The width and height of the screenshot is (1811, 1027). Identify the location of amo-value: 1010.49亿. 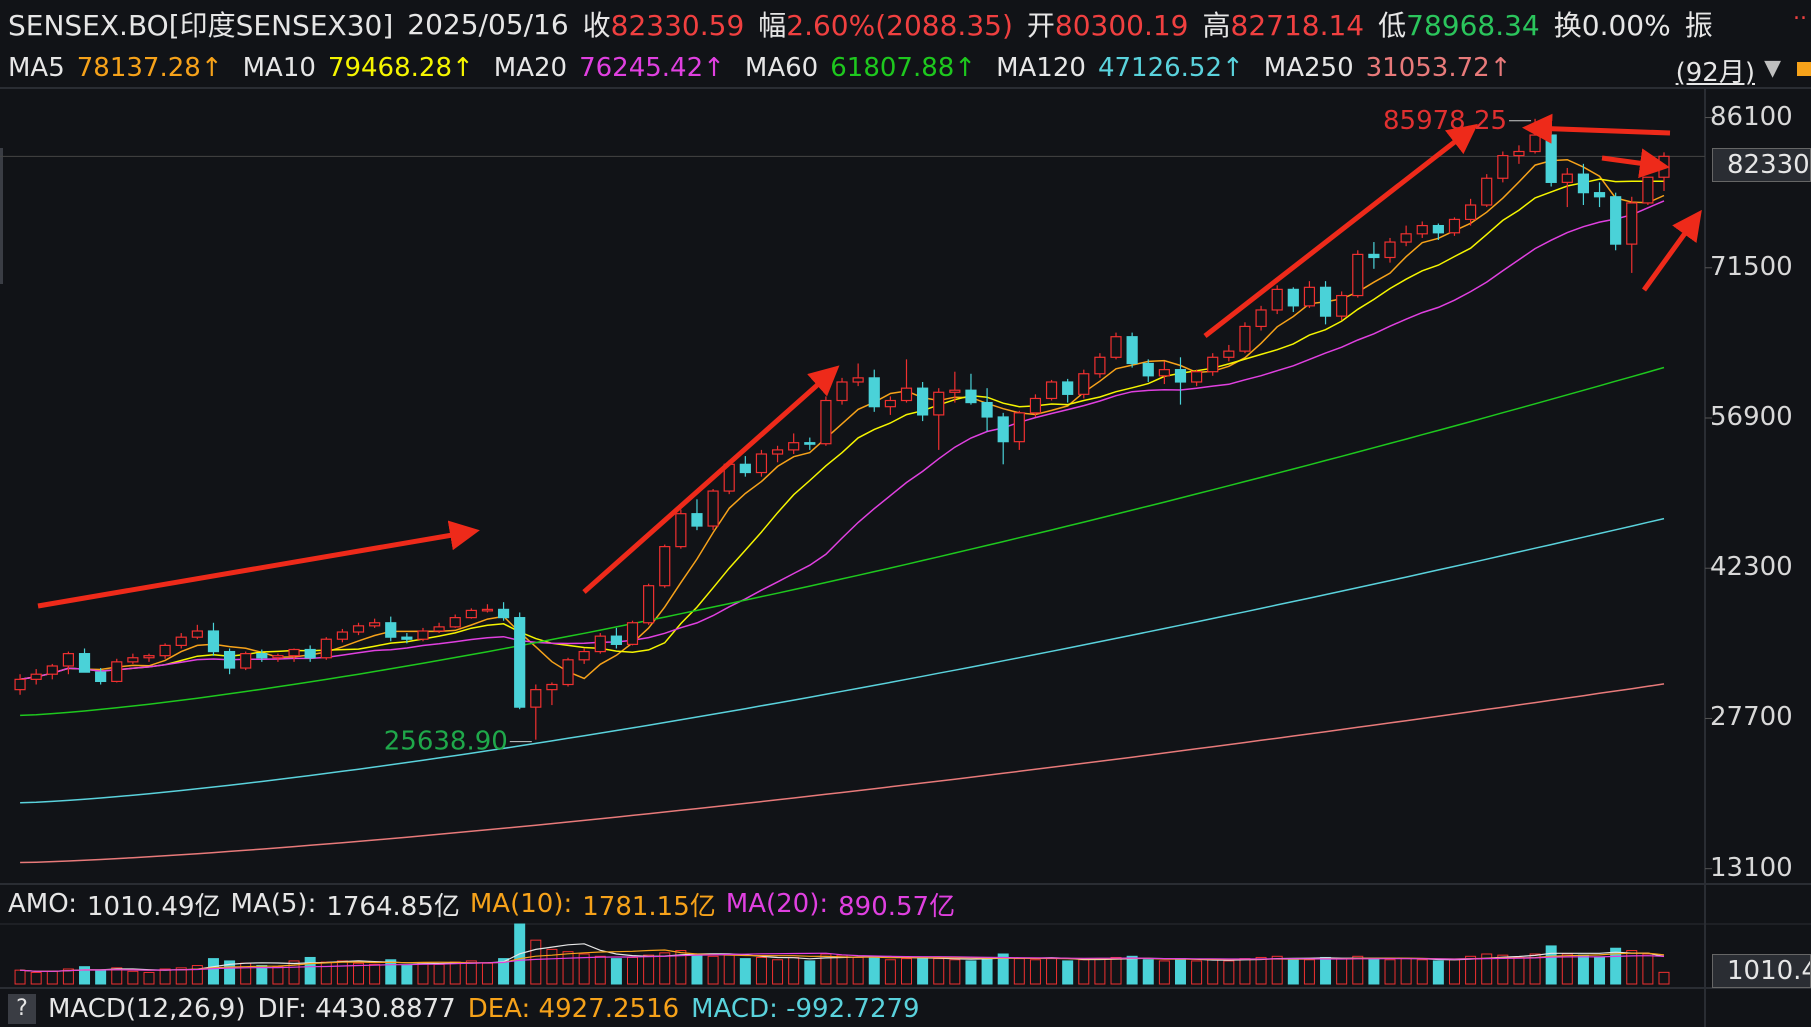
(154, 906).